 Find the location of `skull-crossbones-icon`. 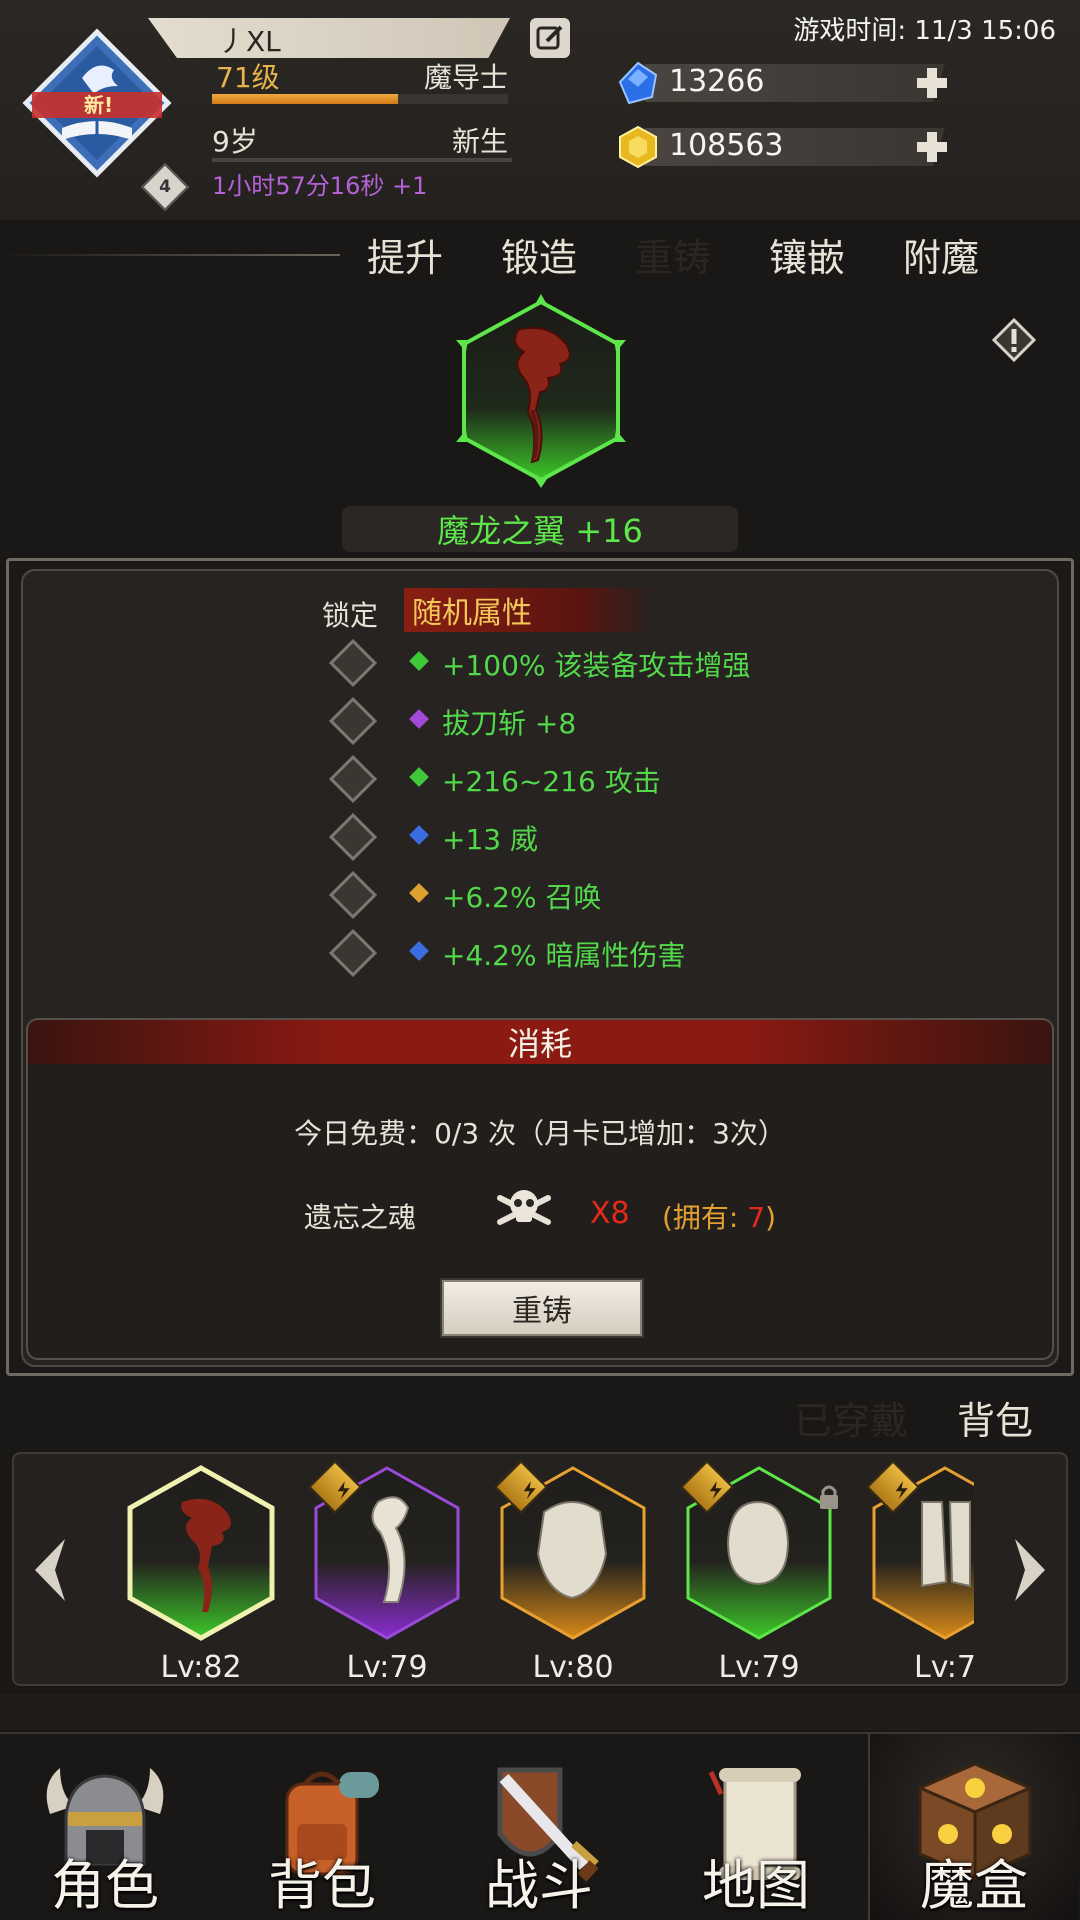

skull-crossbones-icon is located at coordinates (524, 1207).